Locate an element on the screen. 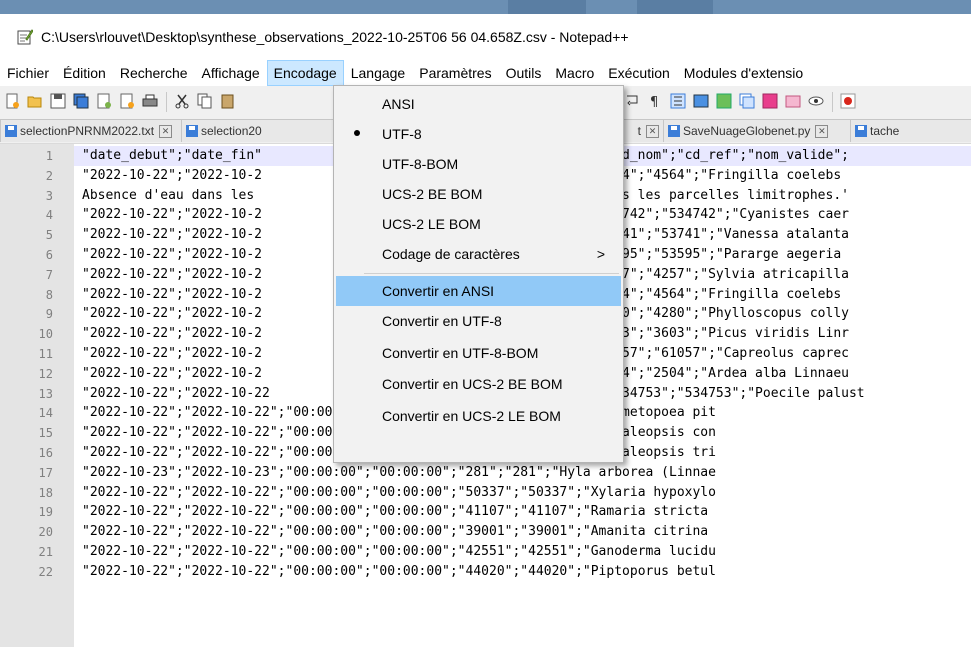  menu-execution: Exécution is located at coordinates (638, 73).